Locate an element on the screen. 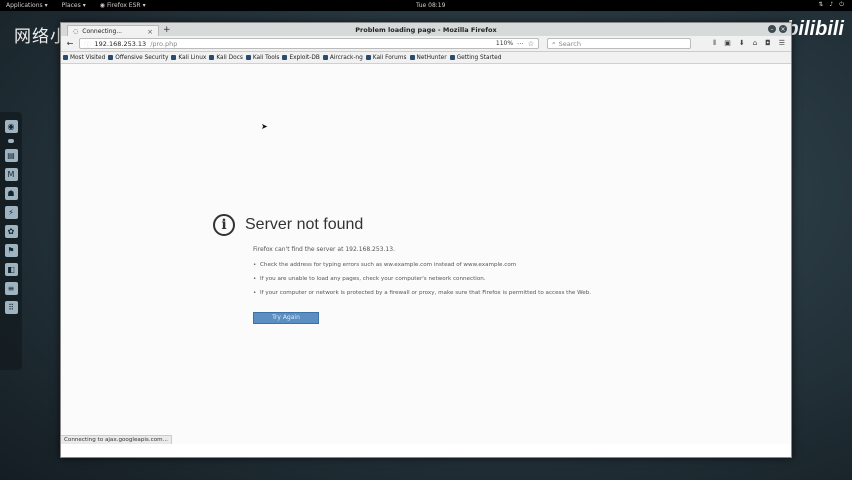 This screenshot has height=480, width=852. try-again-button: Try Again is located at coordinates (286, 317).